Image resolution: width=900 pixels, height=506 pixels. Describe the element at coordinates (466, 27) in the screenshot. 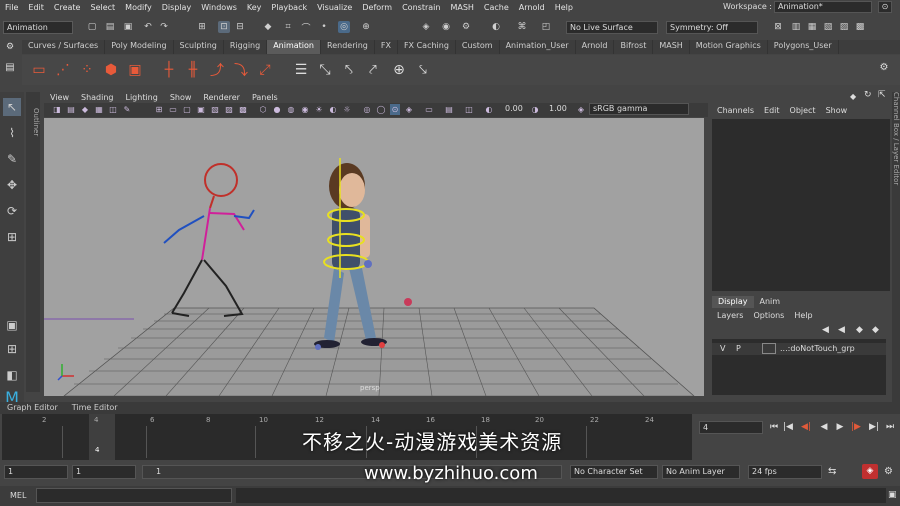

I see `render-settings-icon: ⚙` at that location.